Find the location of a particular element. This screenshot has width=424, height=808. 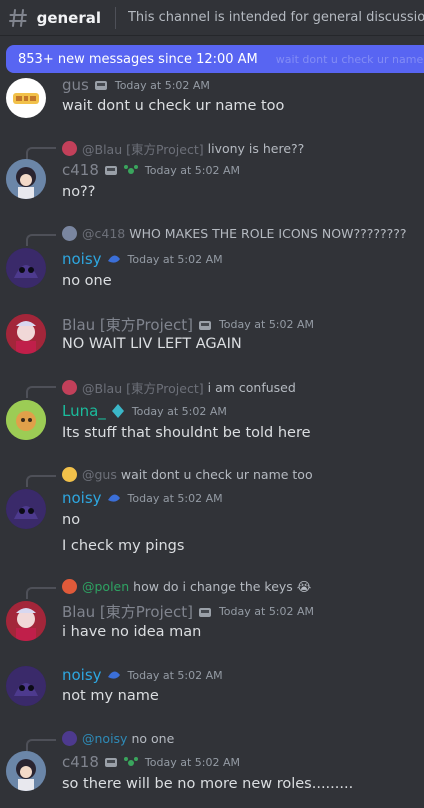

crystal-role-icon is located at coordinates (118, 411).